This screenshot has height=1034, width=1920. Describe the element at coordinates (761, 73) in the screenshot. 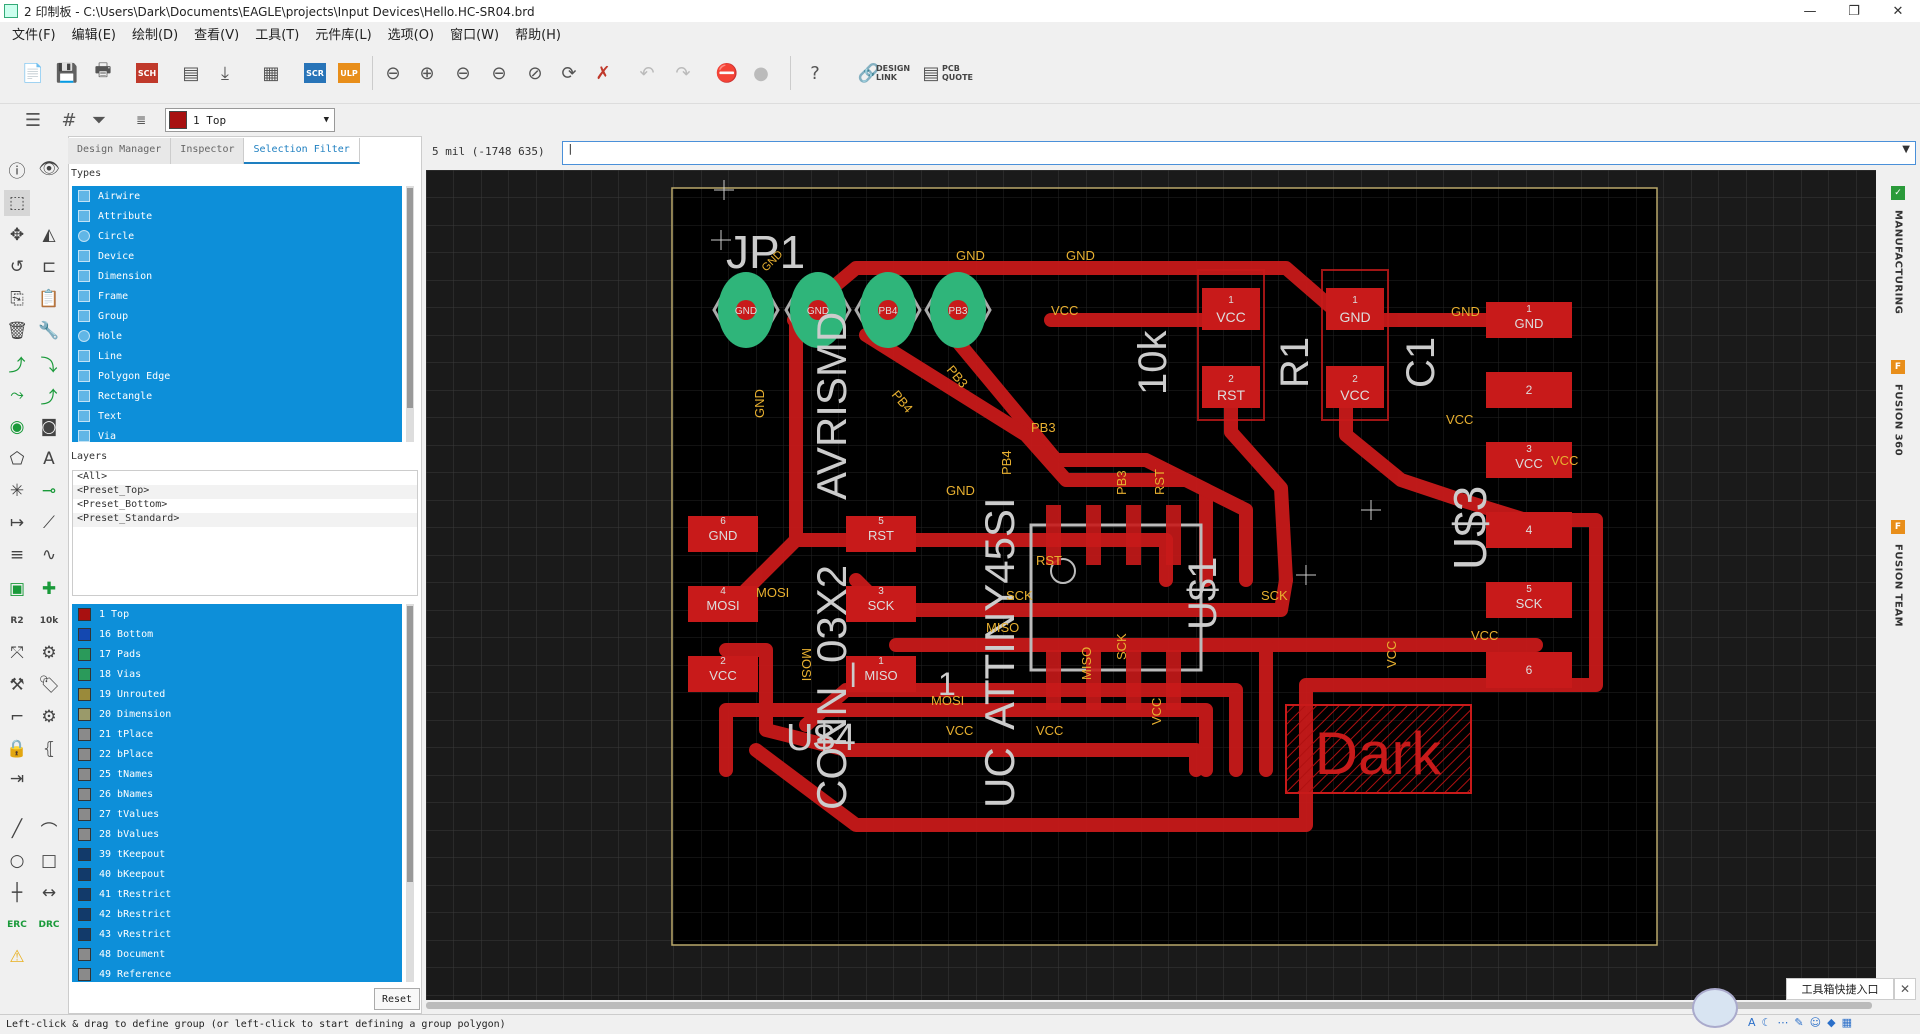

I see `go-icon: ●` at that location.